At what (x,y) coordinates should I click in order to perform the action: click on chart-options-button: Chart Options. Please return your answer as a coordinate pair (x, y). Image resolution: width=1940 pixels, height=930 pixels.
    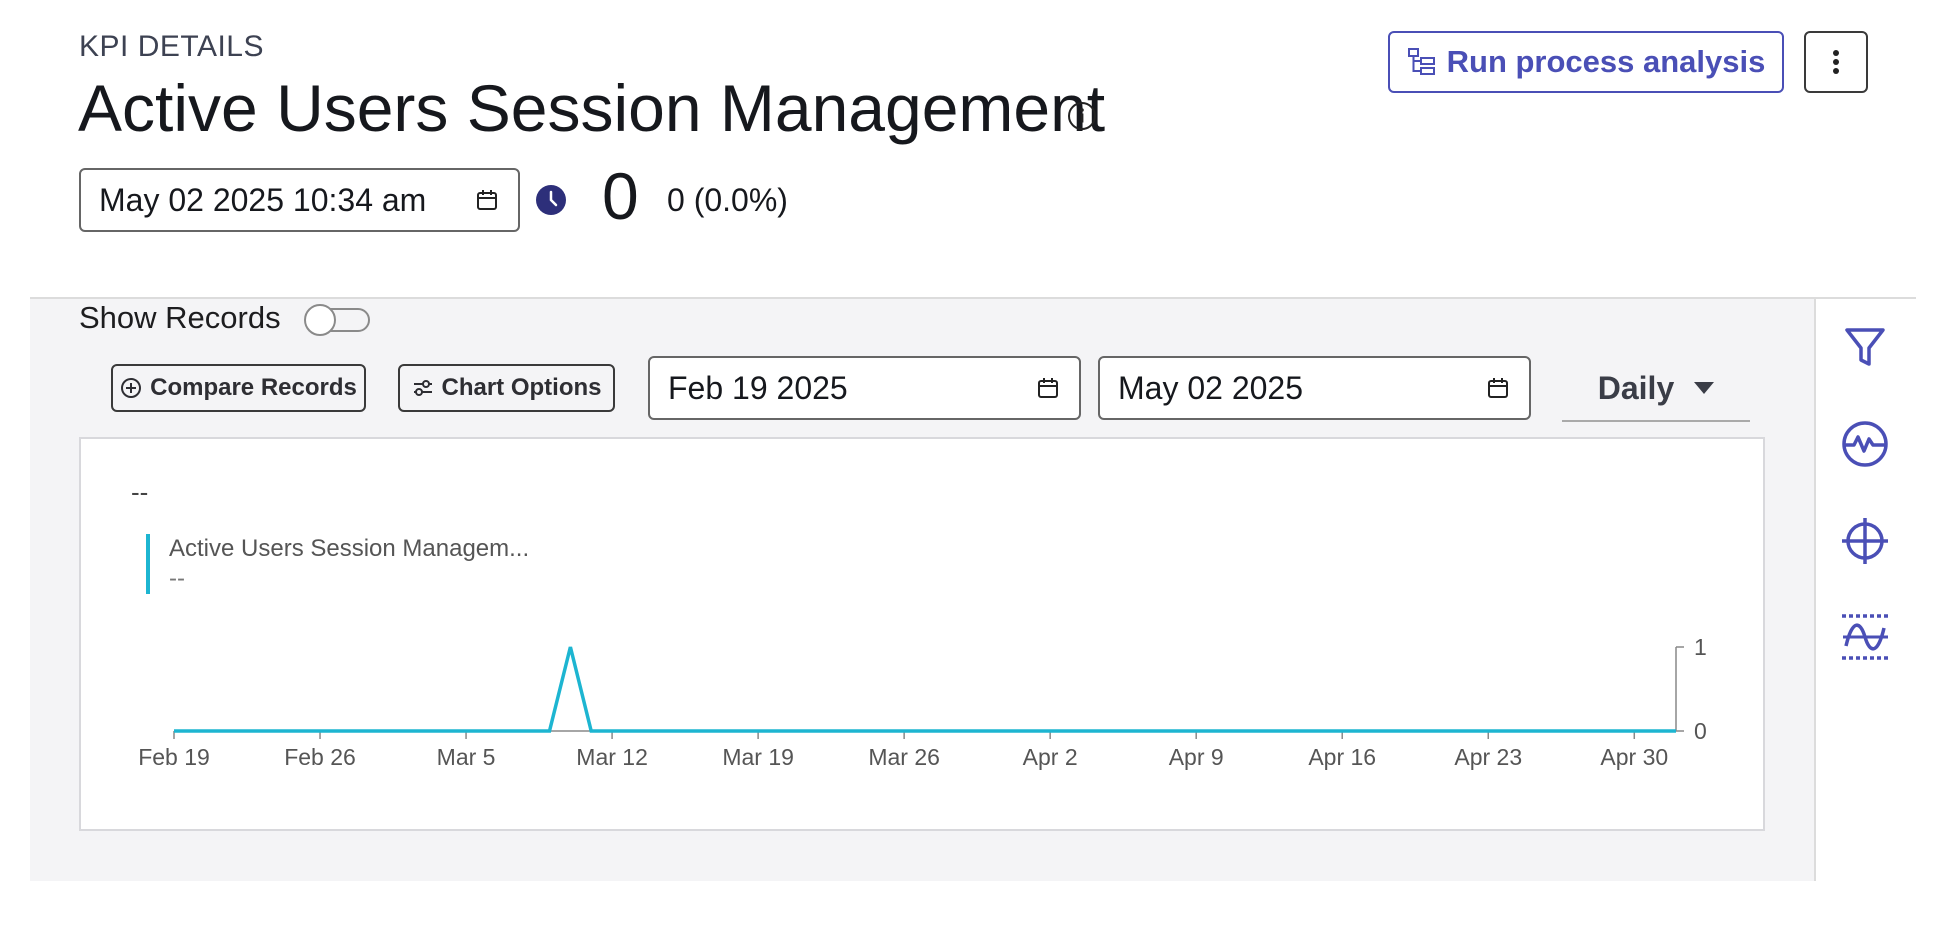
    Looking at the image, I should click on (506, 388).